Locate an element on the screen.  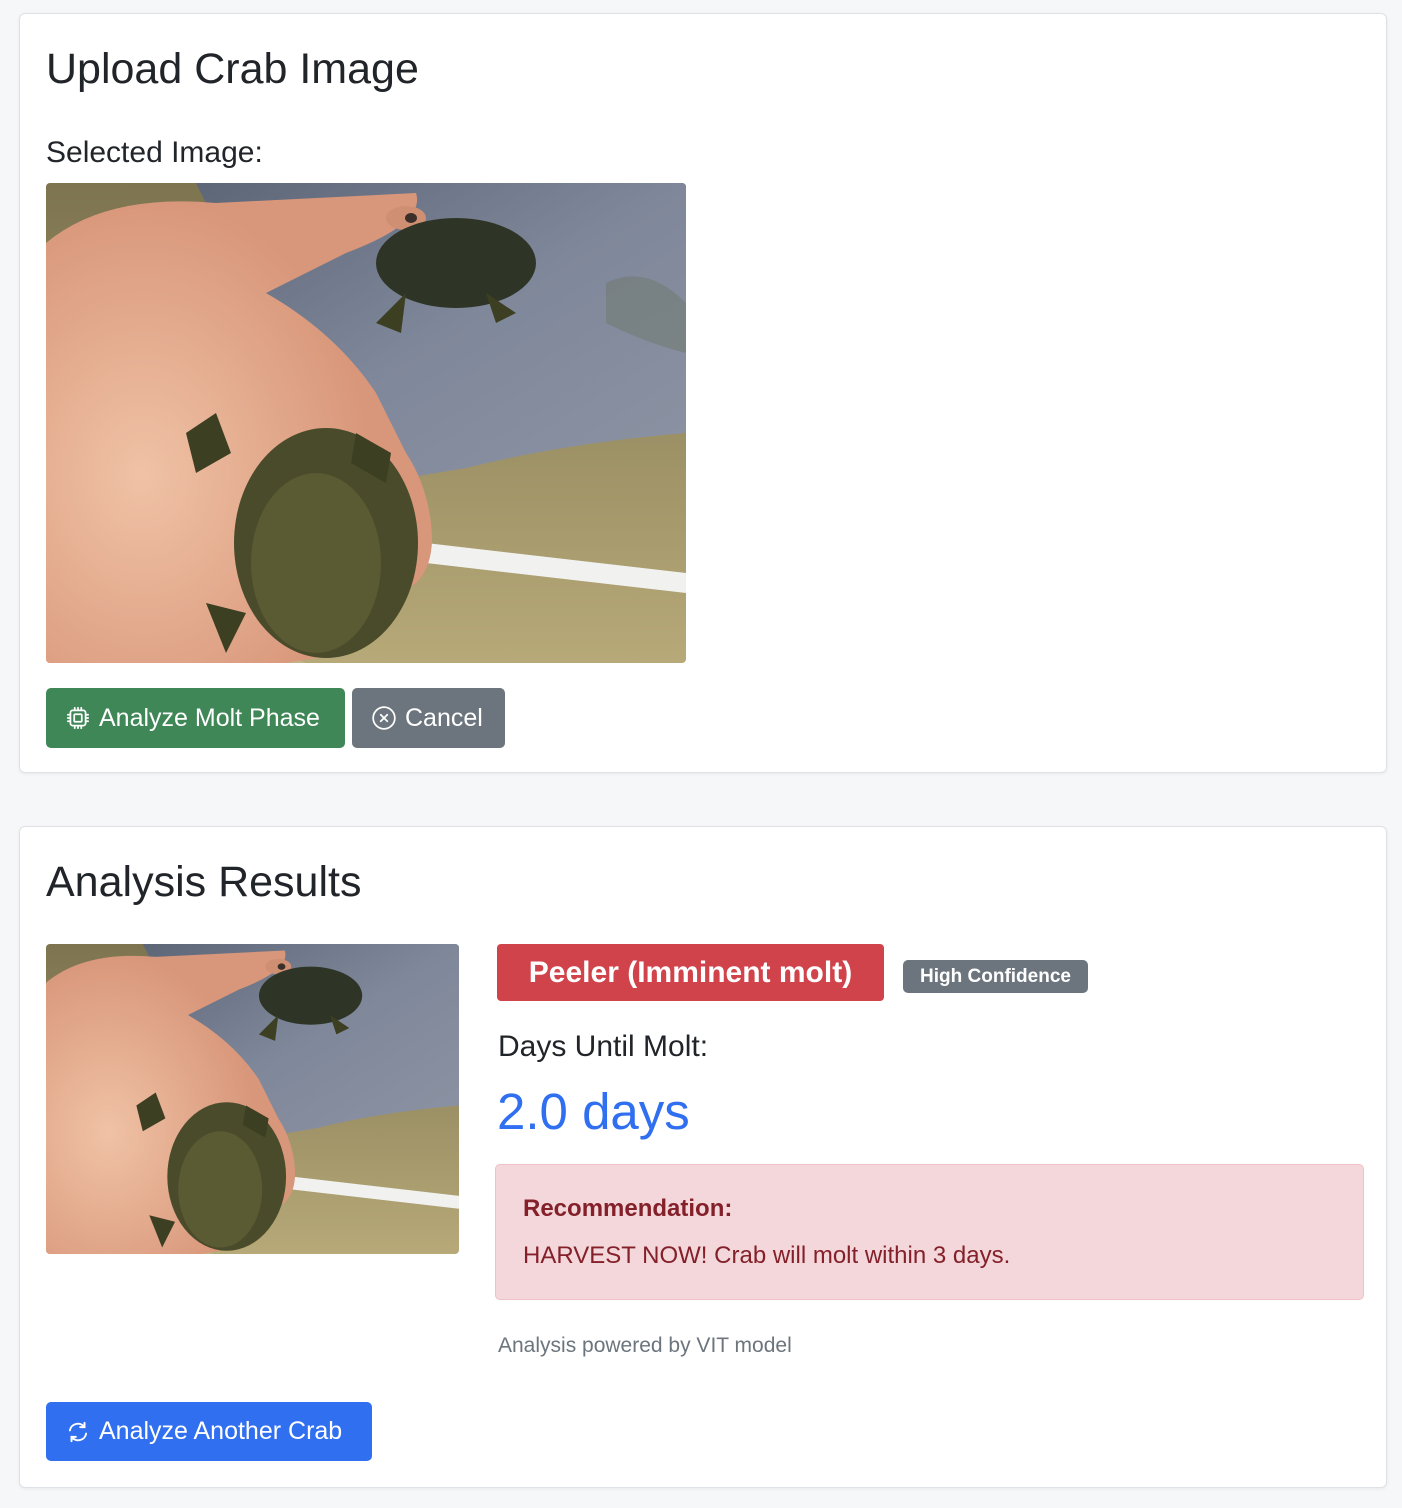
model-footnote: Analysis powered by VIT model is located at coordinates (645, 1345).